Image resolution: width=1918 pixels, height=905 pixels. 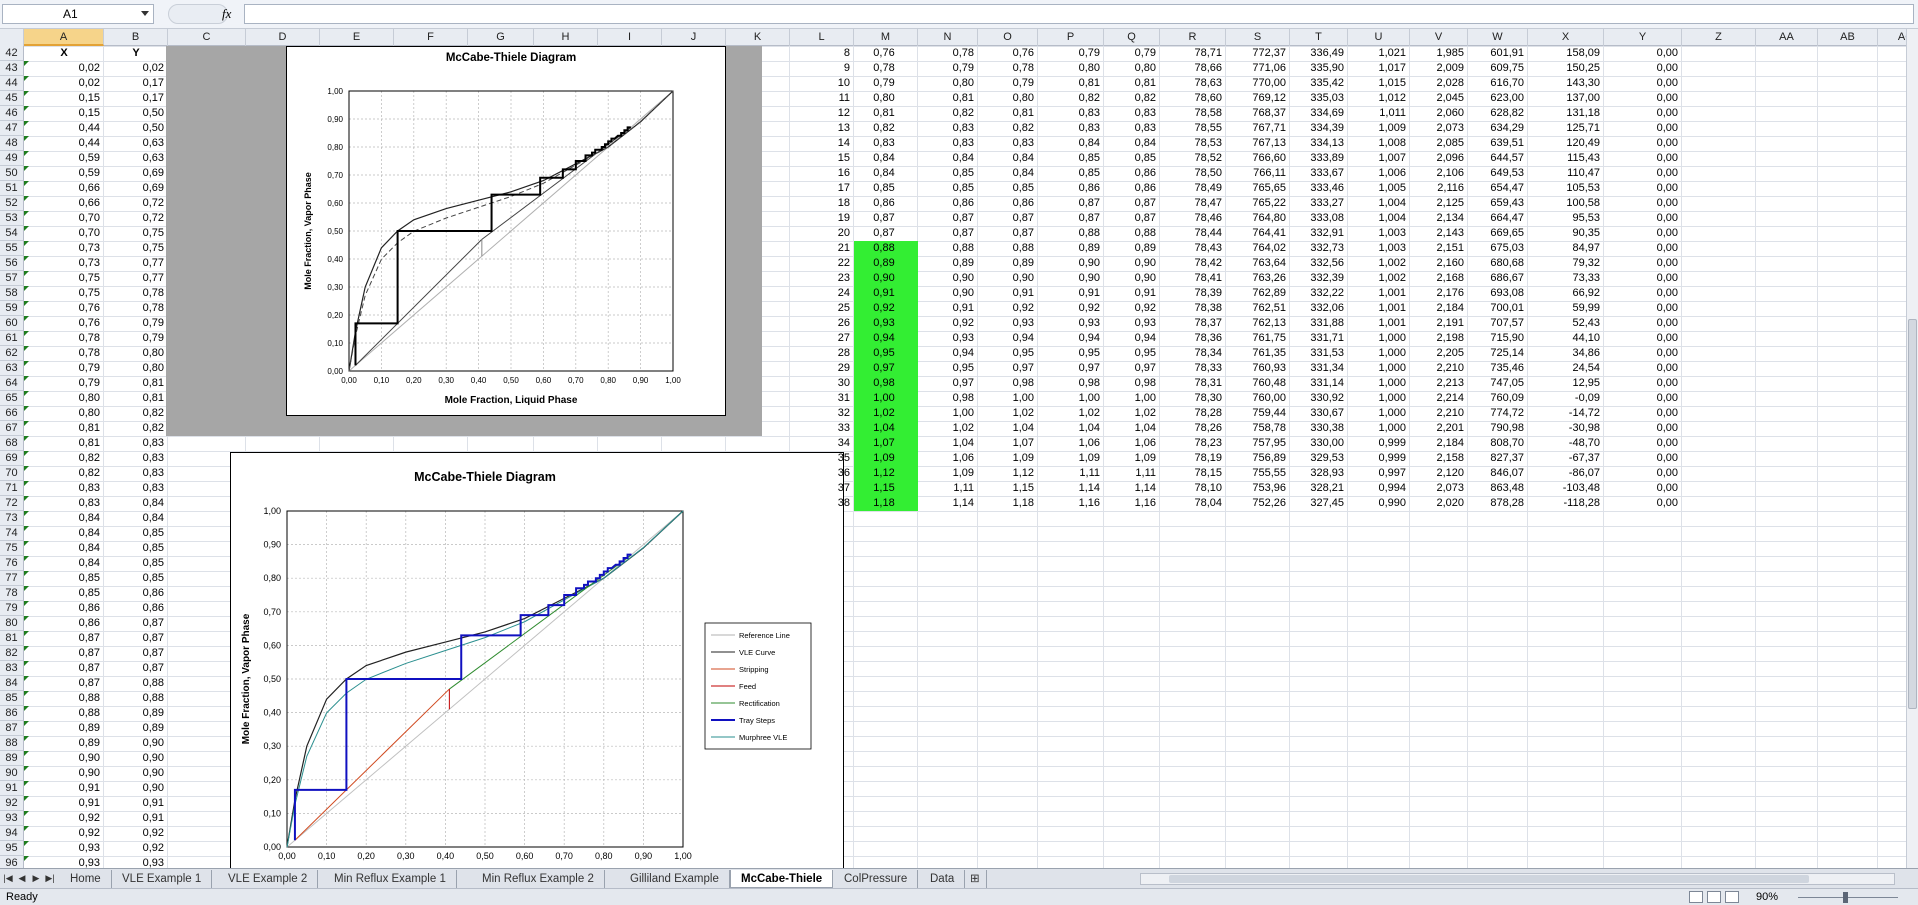 I want to click on cell-b: 0,17, so click(x=136, y=98).